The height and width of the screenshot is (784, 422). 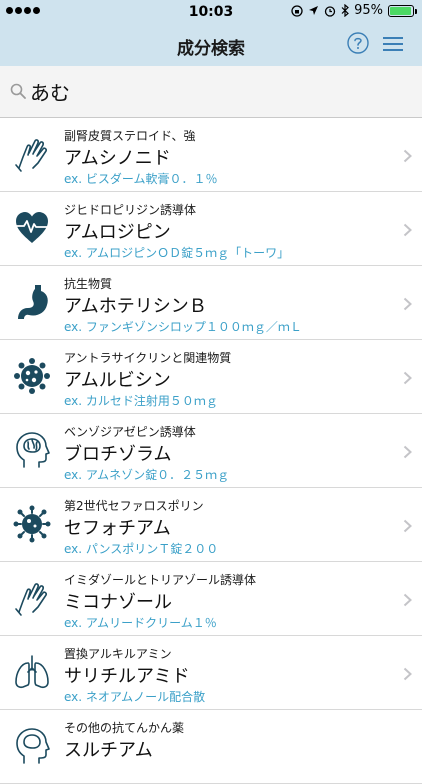 What do you see at coordinates (147, 475) in the screenshot?
I see `example-product: ex. アムネゾン錠０．２５ｍｇ` at bounding box center [147, 475].